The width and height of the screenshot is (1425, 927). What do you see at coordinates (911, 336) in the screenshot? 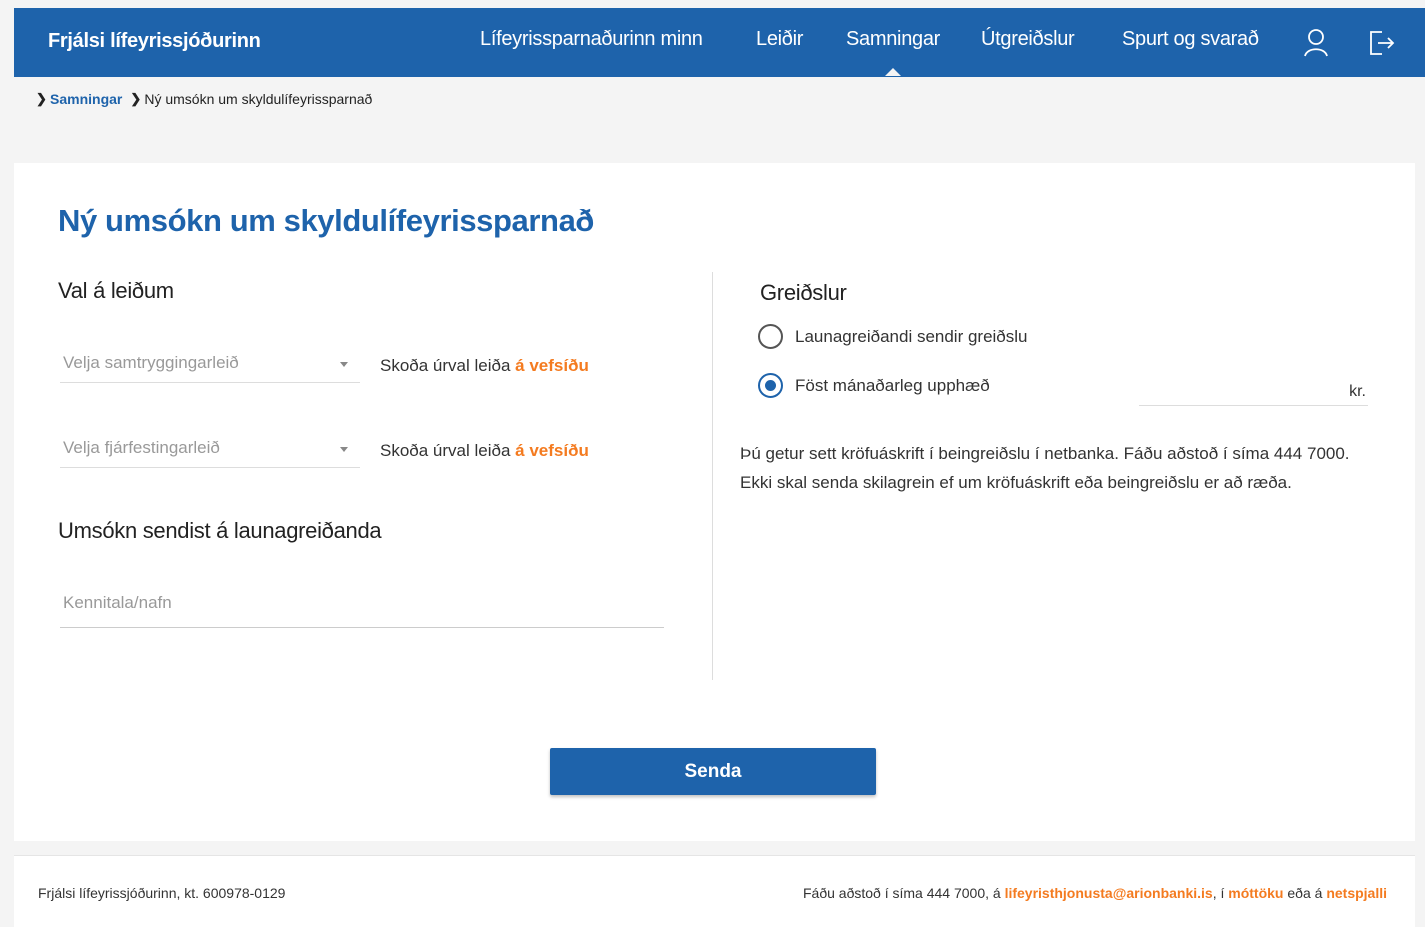
I see `radio-label: Launagreiðandi sendir greiðslu` at bounding box center [911, 336].